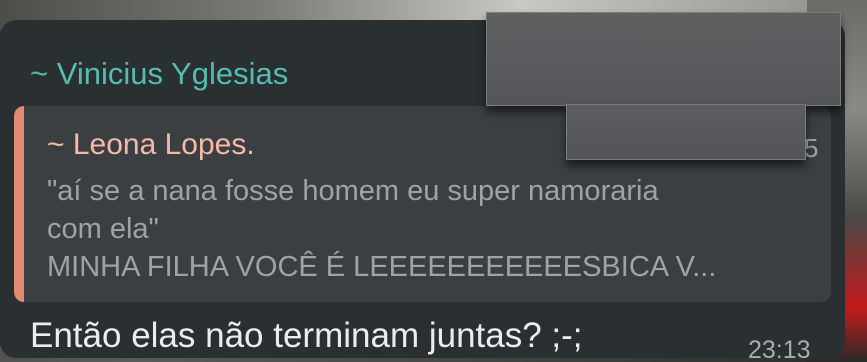  What do you see at coordinates (19, 204) in the screenshot?
I see `quote-accent-bar` at bounding box center [19, 204].